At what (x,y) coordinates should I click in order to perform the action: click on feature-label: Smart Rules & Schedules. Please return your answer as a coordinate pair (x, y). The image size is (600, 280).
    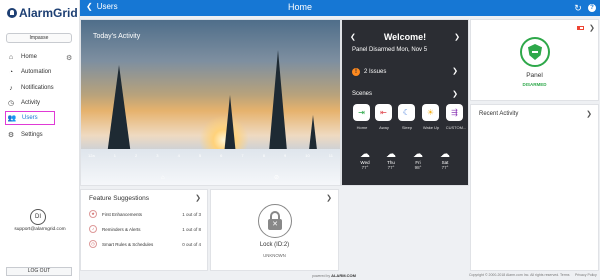
    Looking at the image, I should click on (128, 244).